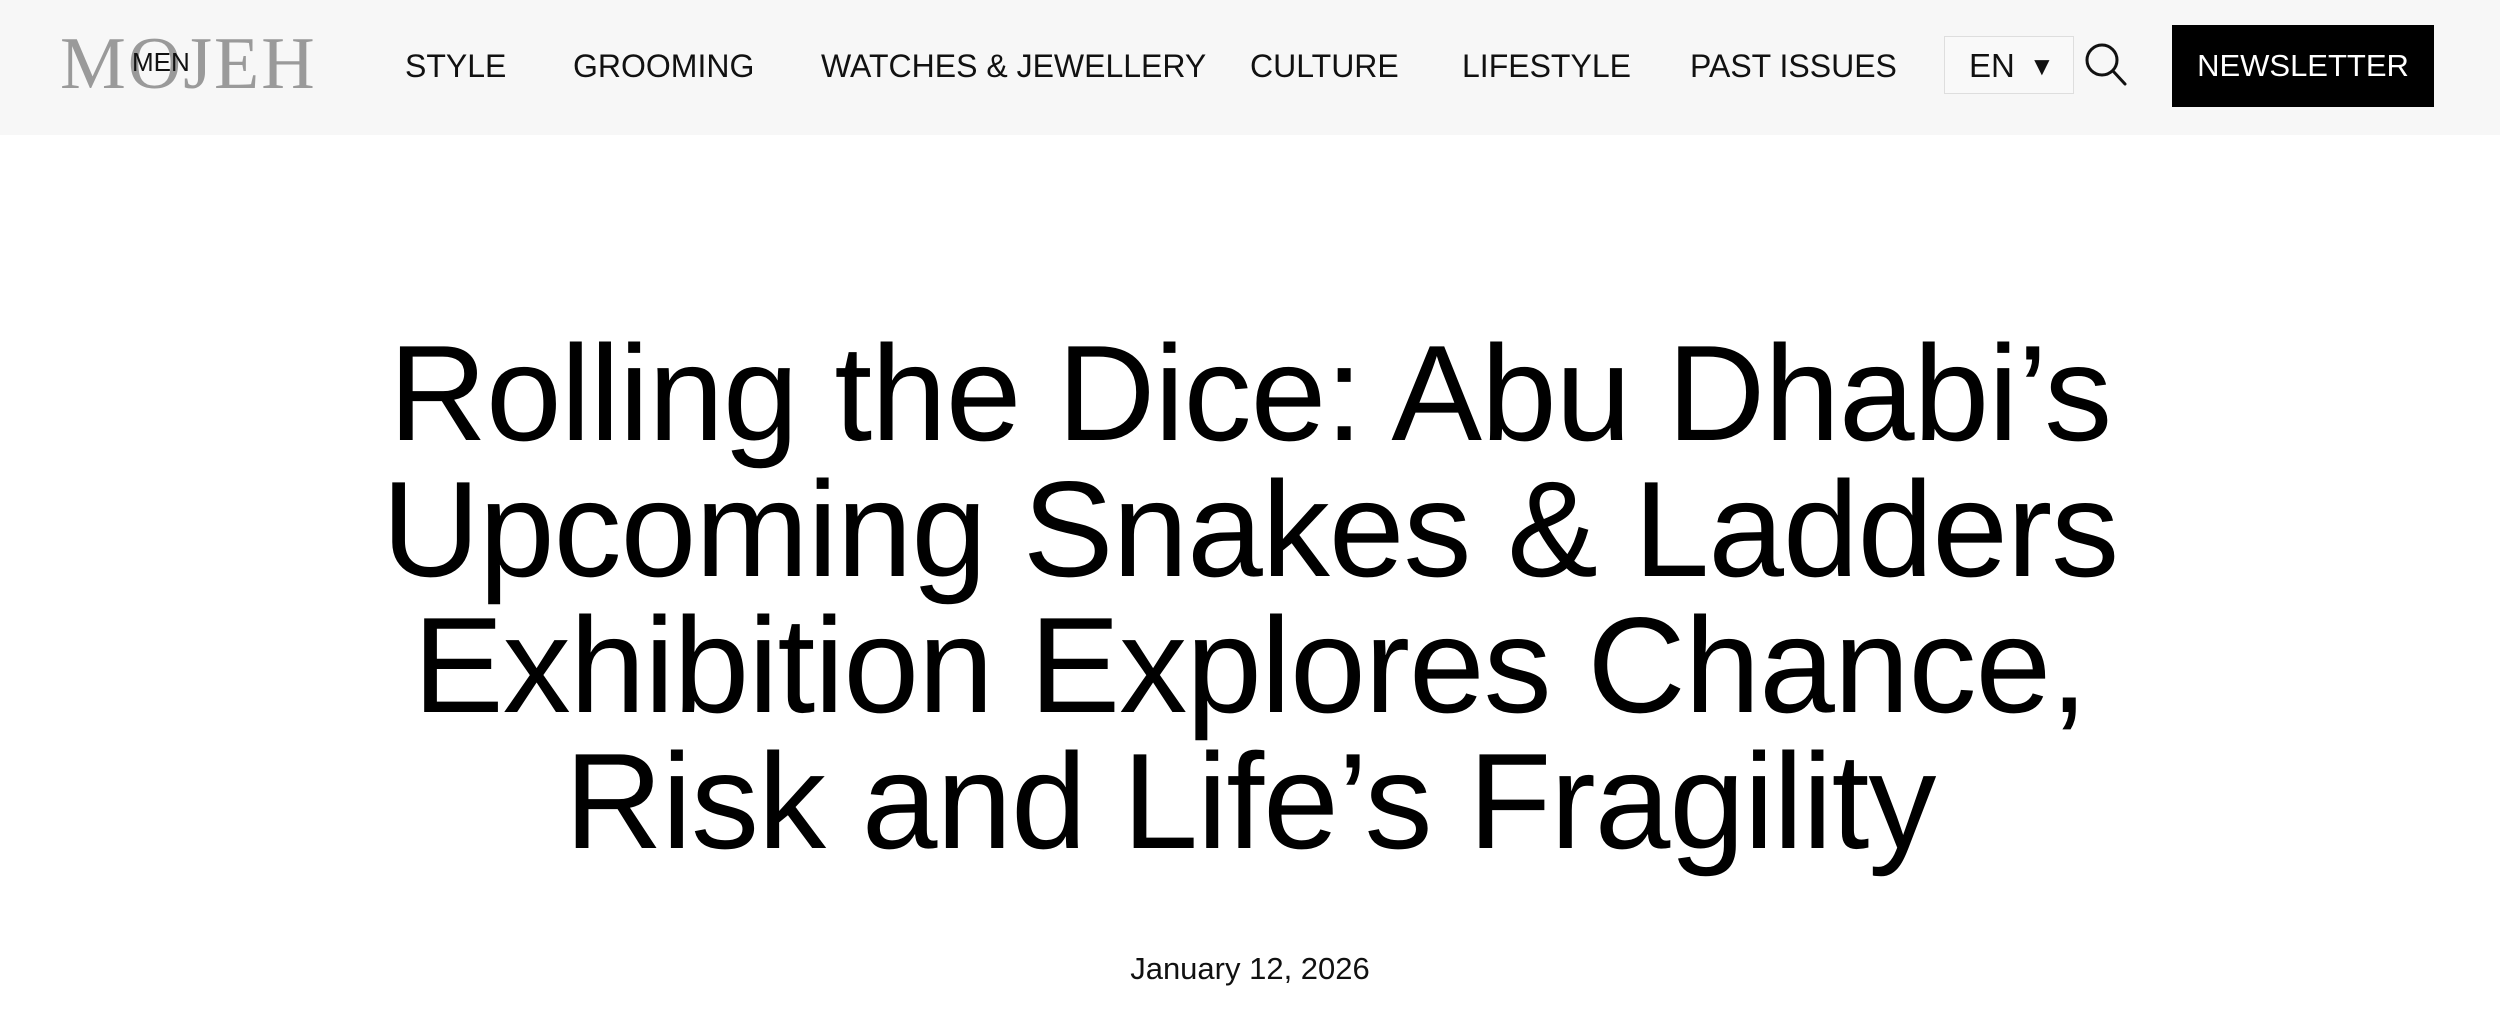 The image size is (2500, 1035). I want to click on language-select: EN ▼, so click(2009, 65).